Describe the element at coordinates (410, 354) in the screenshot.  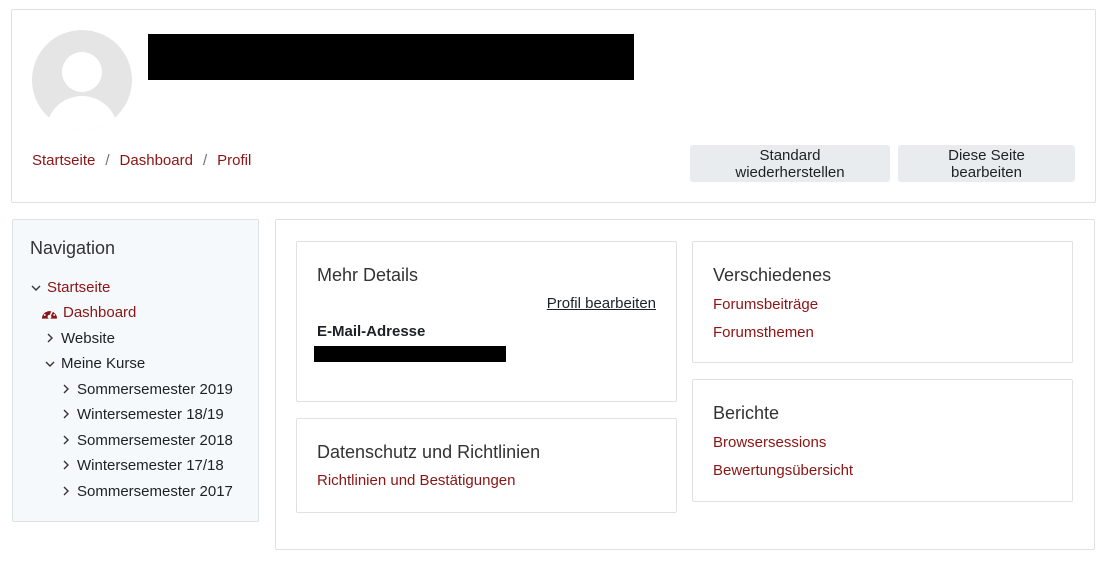
I see `redacted-email-value` at that location.